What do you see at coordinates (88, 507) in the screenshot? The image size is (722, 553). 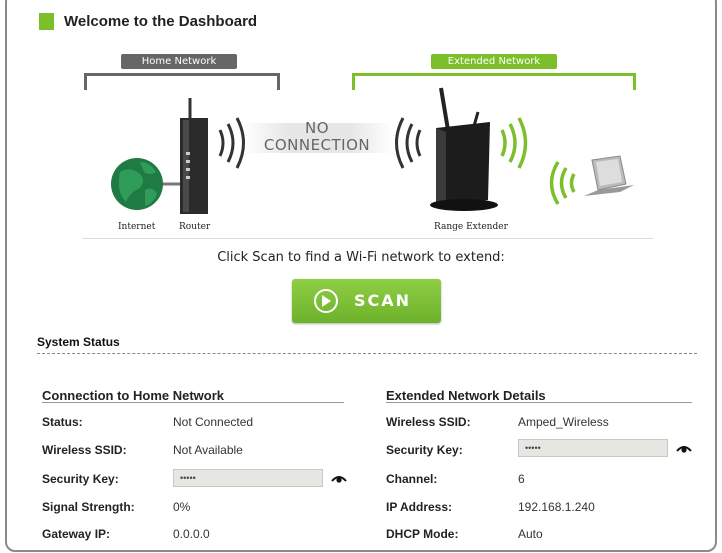 I see `home-signal-label: Signal Strength:` at bounding box center [88, 507].